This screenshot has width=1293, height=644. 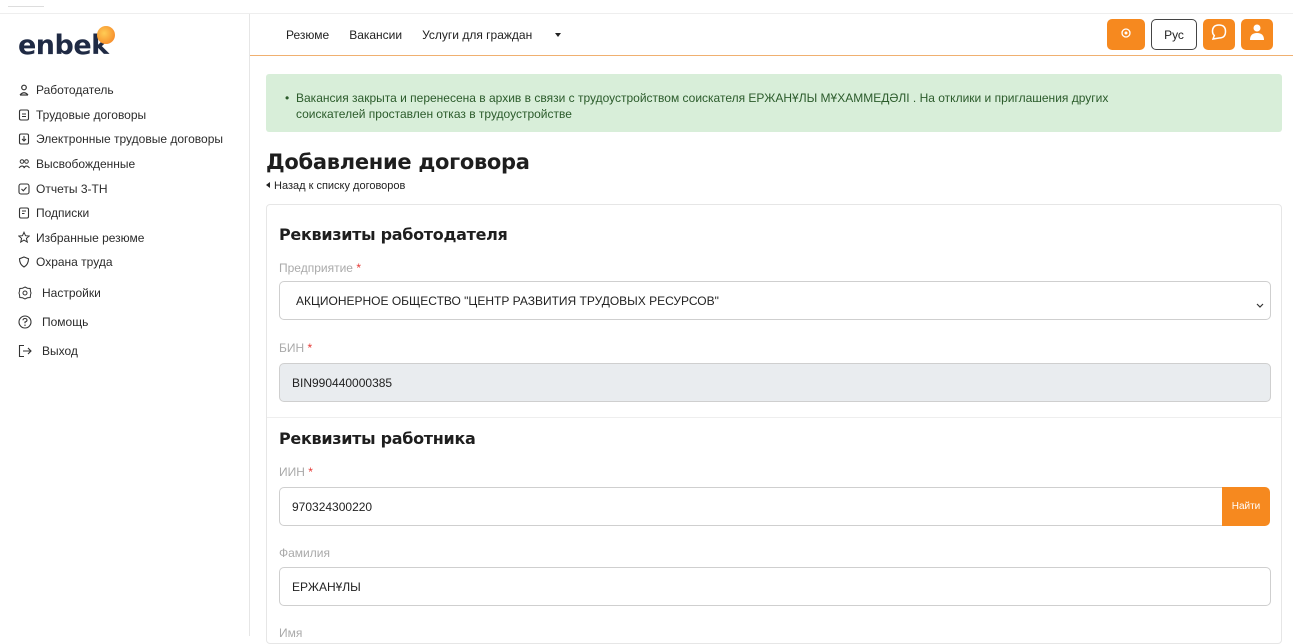 I want to click on sidebar-item-label: Работодатель, so click(x=75, y=90).